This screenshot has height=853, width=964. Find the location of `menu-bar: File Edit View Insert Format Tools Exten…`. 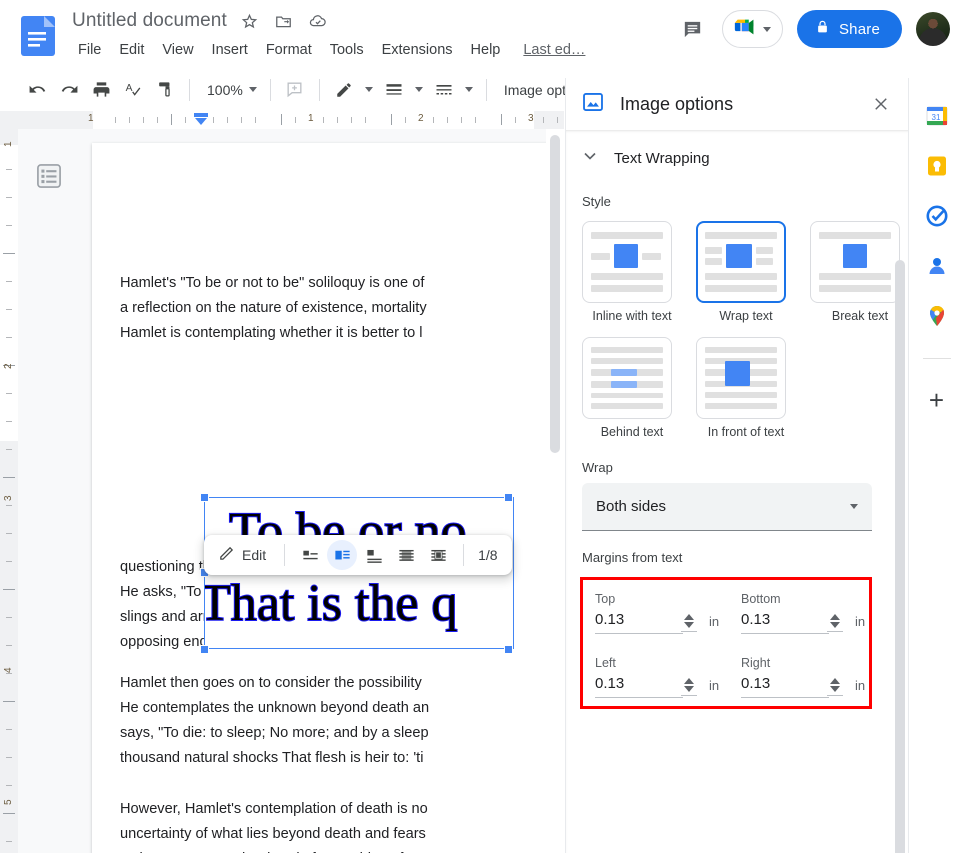

menu-bar: File Edit View Insert Format Tools Exten… is located at coordinates (328, 50).